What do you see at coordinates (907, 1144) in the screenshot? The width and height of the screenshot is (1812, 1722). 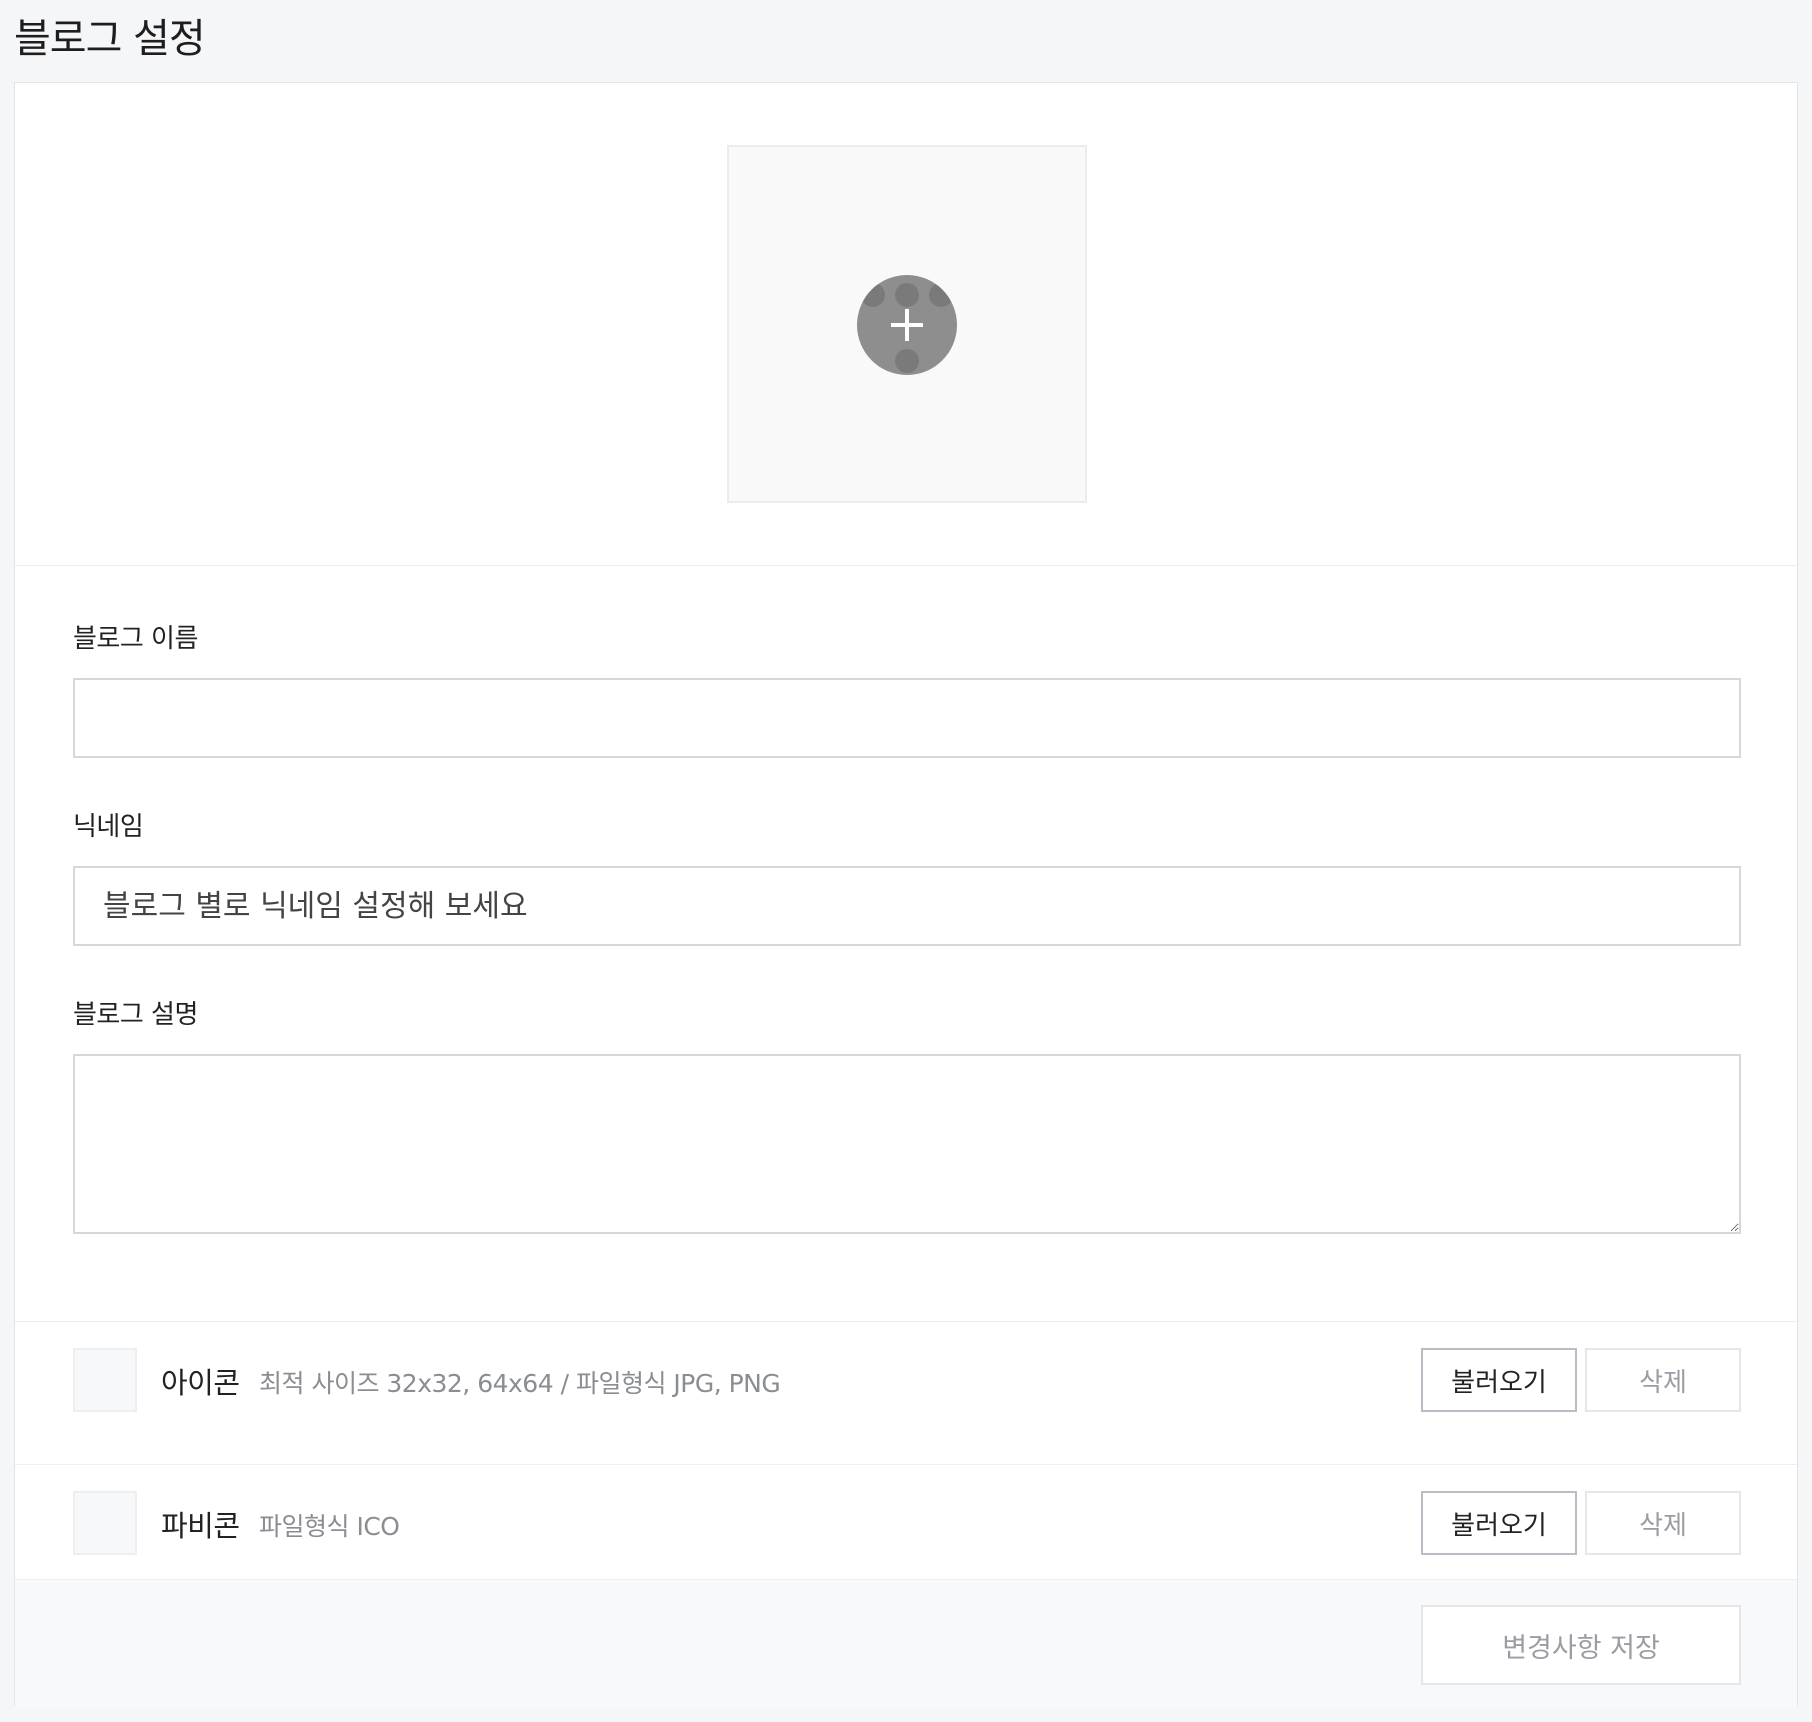 I see `blog-description-textarea` at bounding box center [907, 1144].